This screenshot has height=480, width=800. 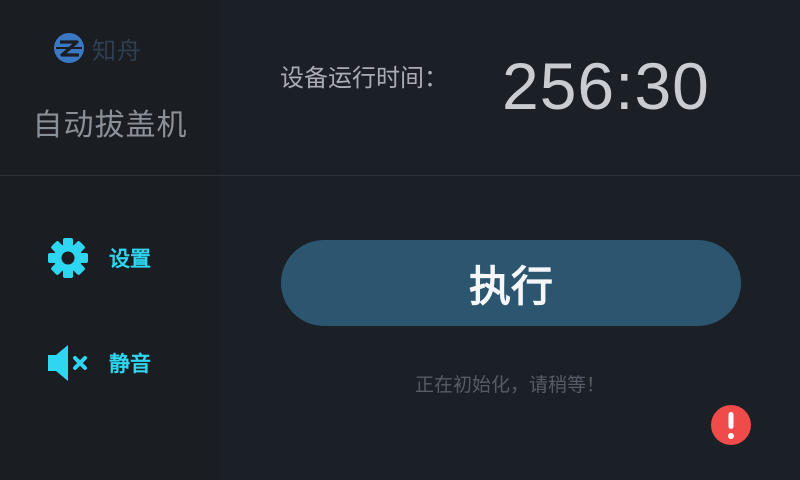 I want to click on runtime-label: 设备运行时间：, so click(x=364, y=78).